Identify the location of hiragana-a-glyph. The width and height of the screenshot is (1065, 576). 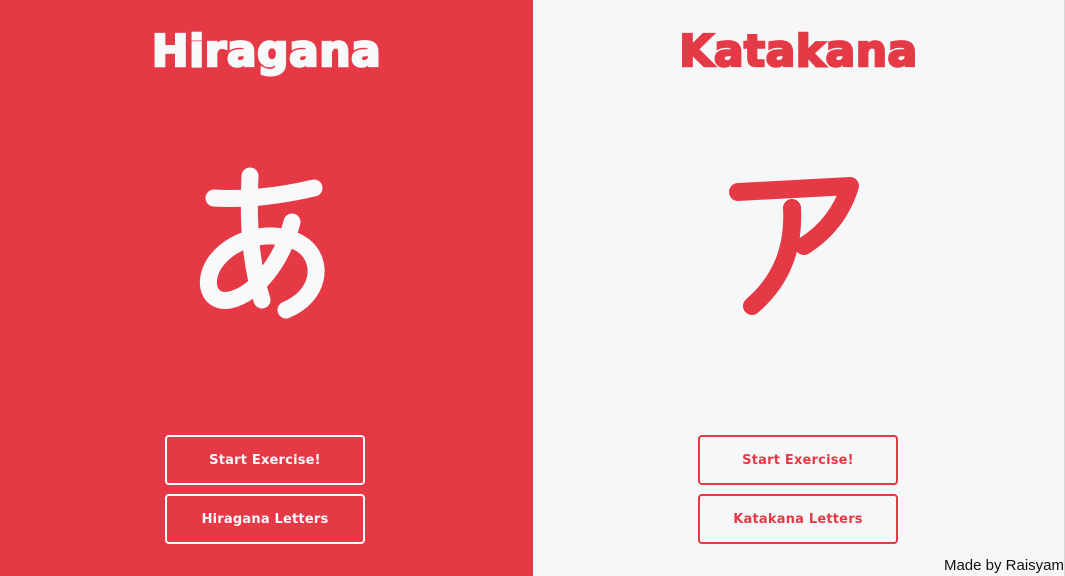
(262, 243).